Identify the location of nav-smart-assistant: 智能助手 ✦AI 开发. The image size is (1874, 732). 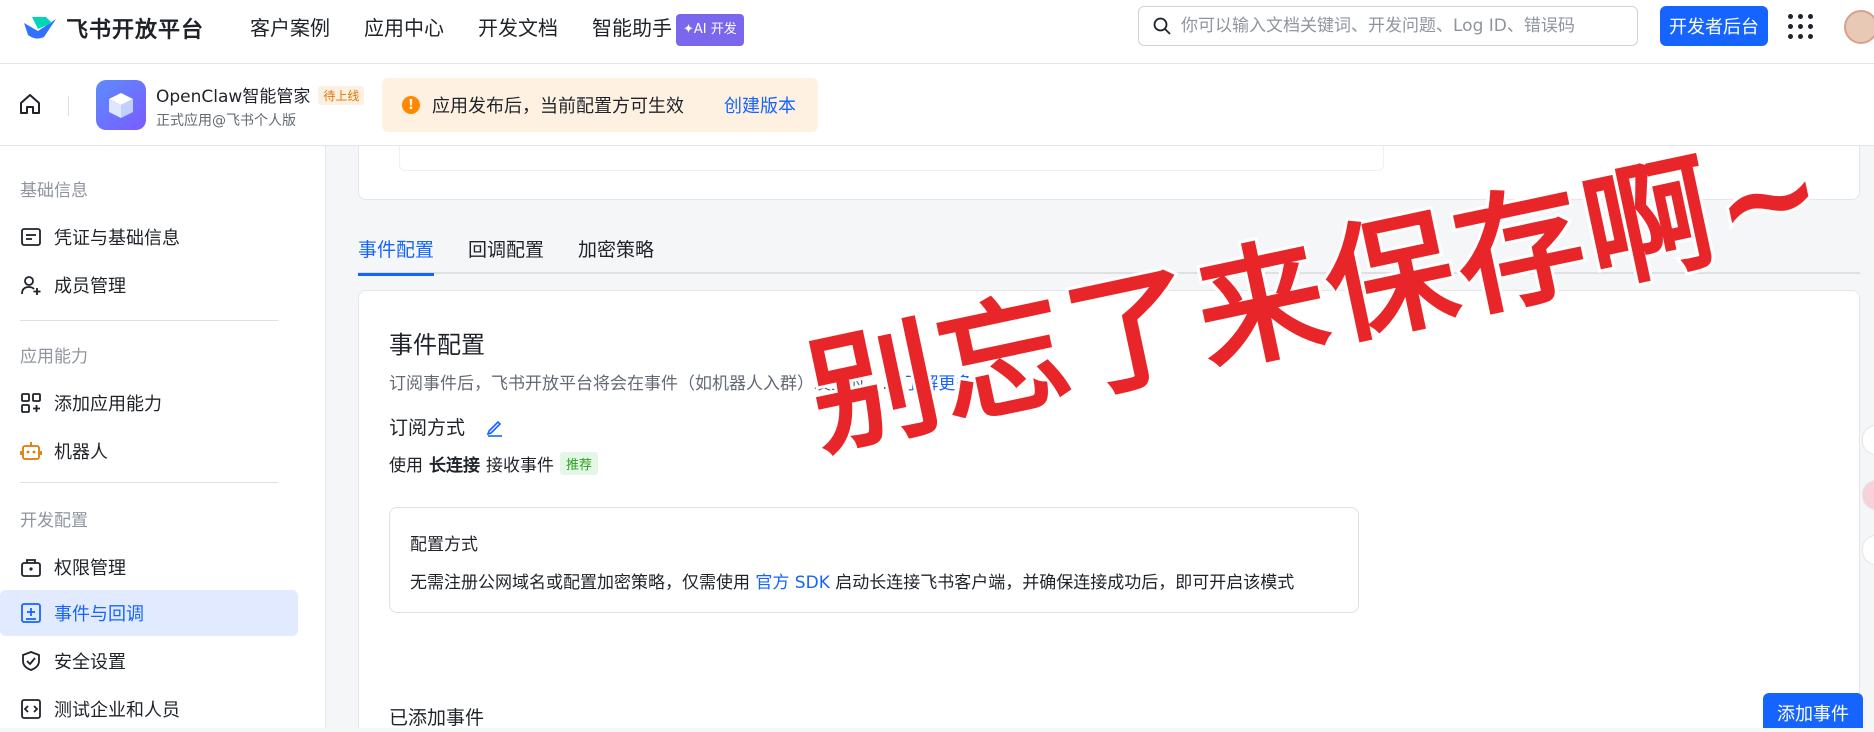
(668, 30).